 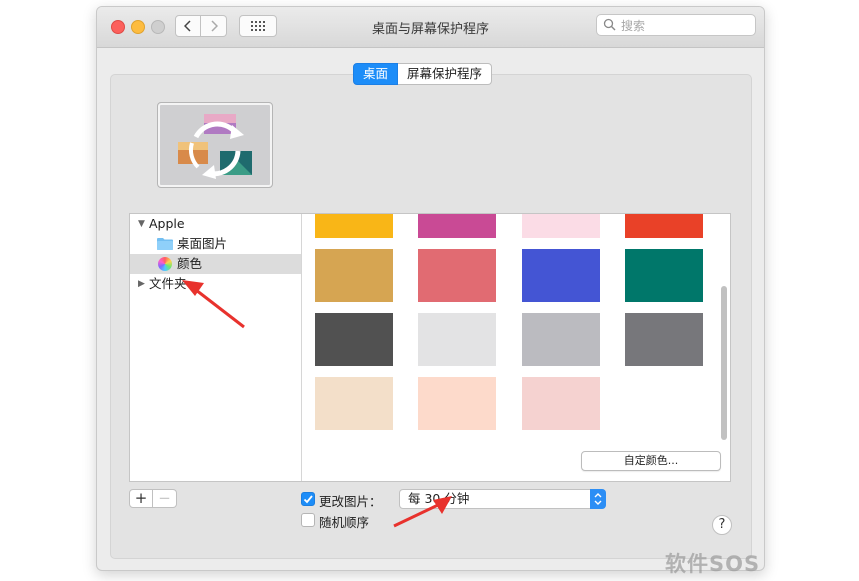 I want to click on watermark: 软件SOS, so click(x=713, y=564).